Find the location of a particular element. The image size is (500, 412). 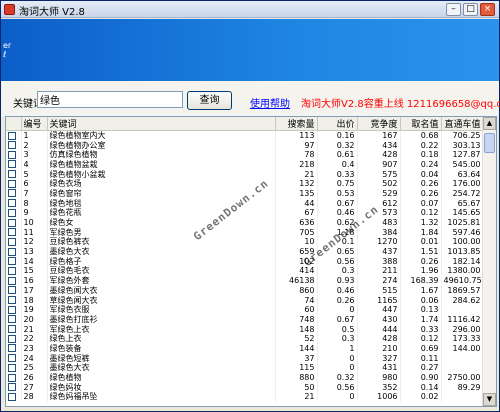

table-row: 25 墨绿色大衣 115 0 431 0.27 is located at coordinates (245, 368).